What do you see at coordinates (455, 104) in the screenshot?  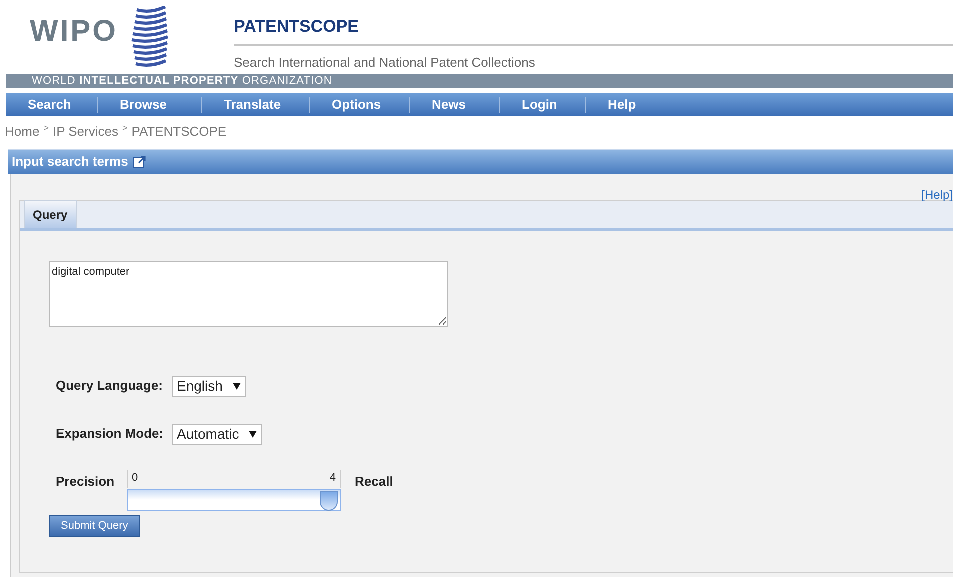 I see `nav-link: News` at bounding box center [455, 104].